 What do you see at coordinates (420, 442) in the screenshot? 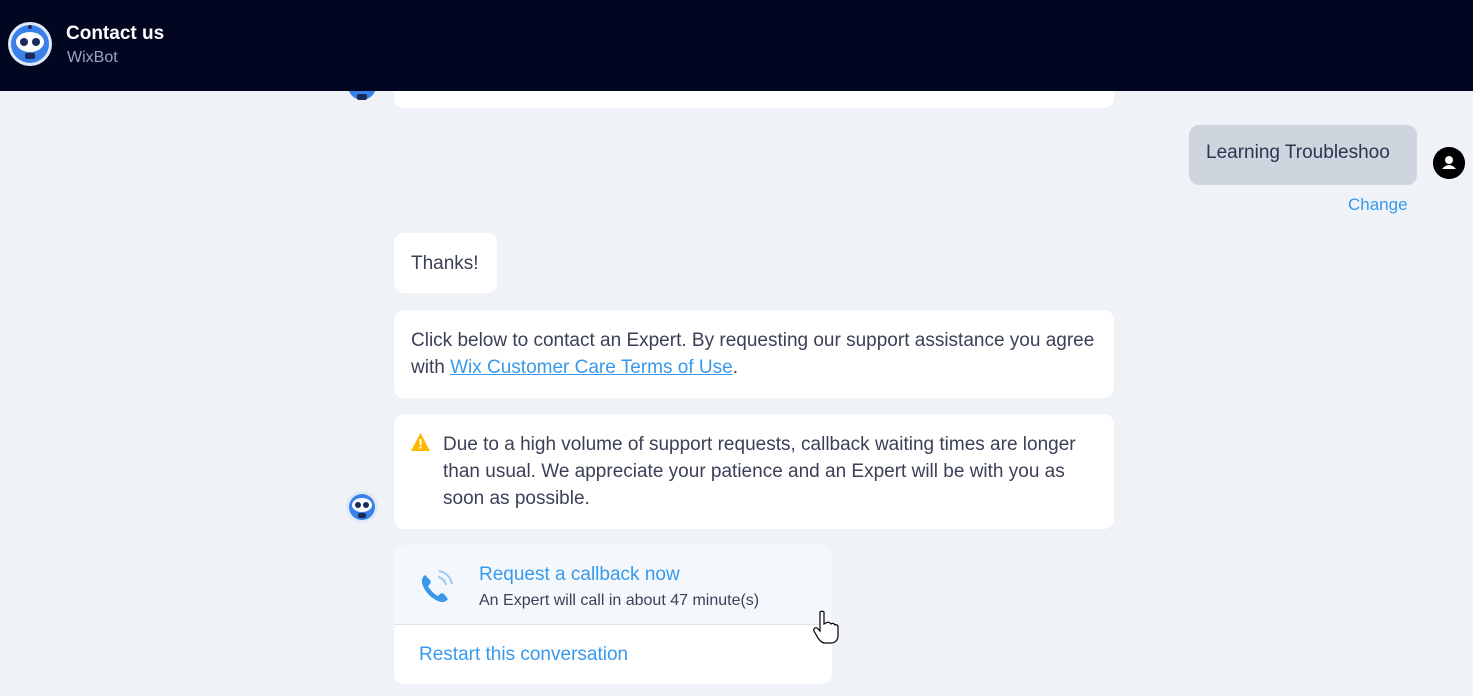
I see `warning-icon` at bounding box center [420, 442].